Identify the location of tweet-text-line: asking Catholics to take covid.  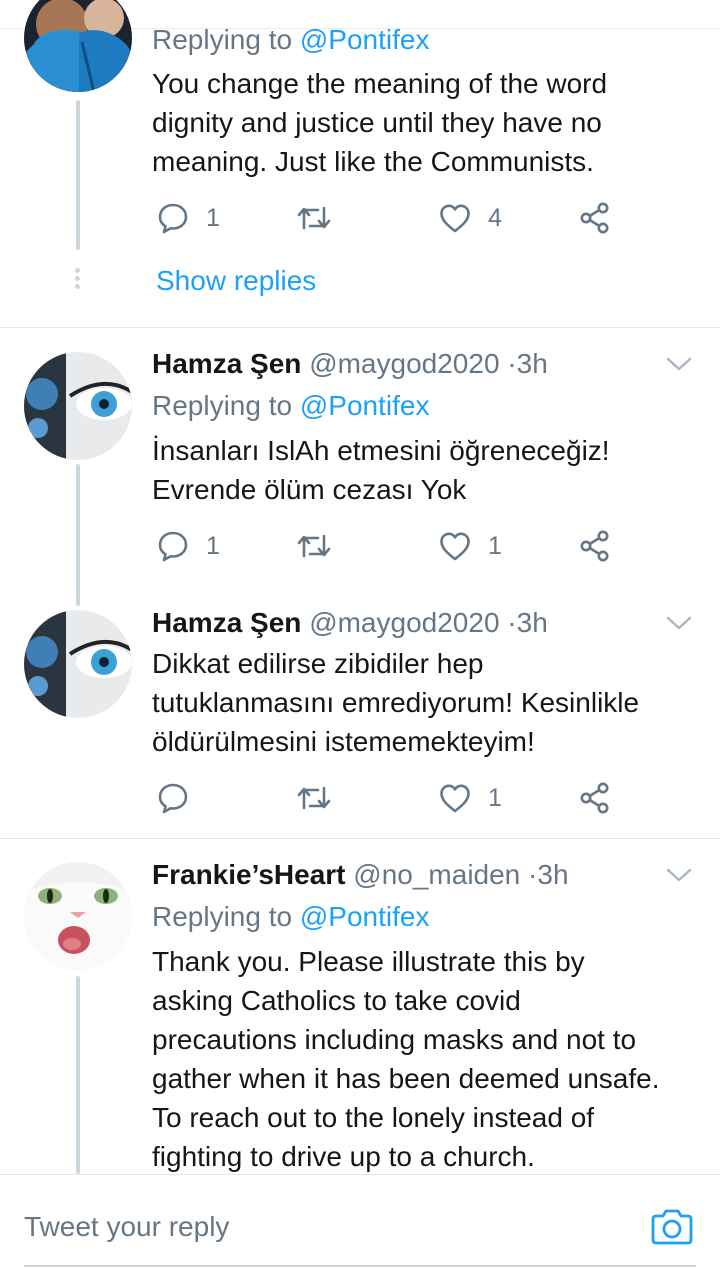
(336, 1000).